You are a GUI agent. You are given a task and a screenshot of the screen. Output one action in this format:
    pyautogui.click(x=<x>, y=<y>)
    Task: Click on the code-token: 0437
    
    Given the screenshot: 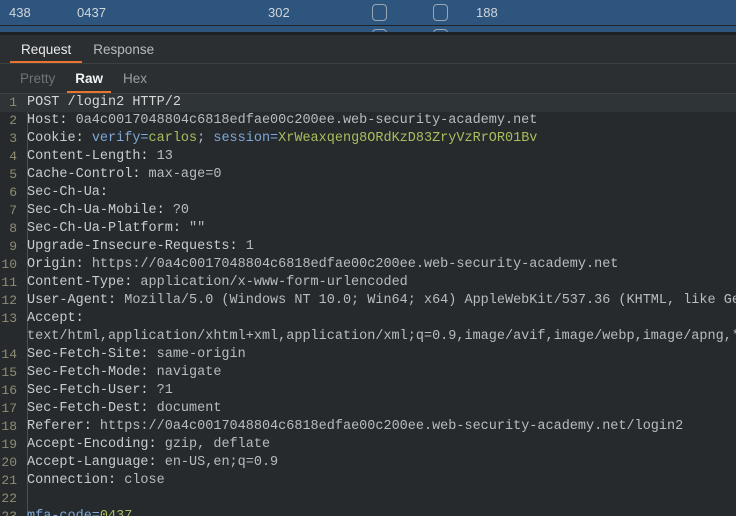 What is the action you would take?
    pyautogui.click(x=116, y=512)
    